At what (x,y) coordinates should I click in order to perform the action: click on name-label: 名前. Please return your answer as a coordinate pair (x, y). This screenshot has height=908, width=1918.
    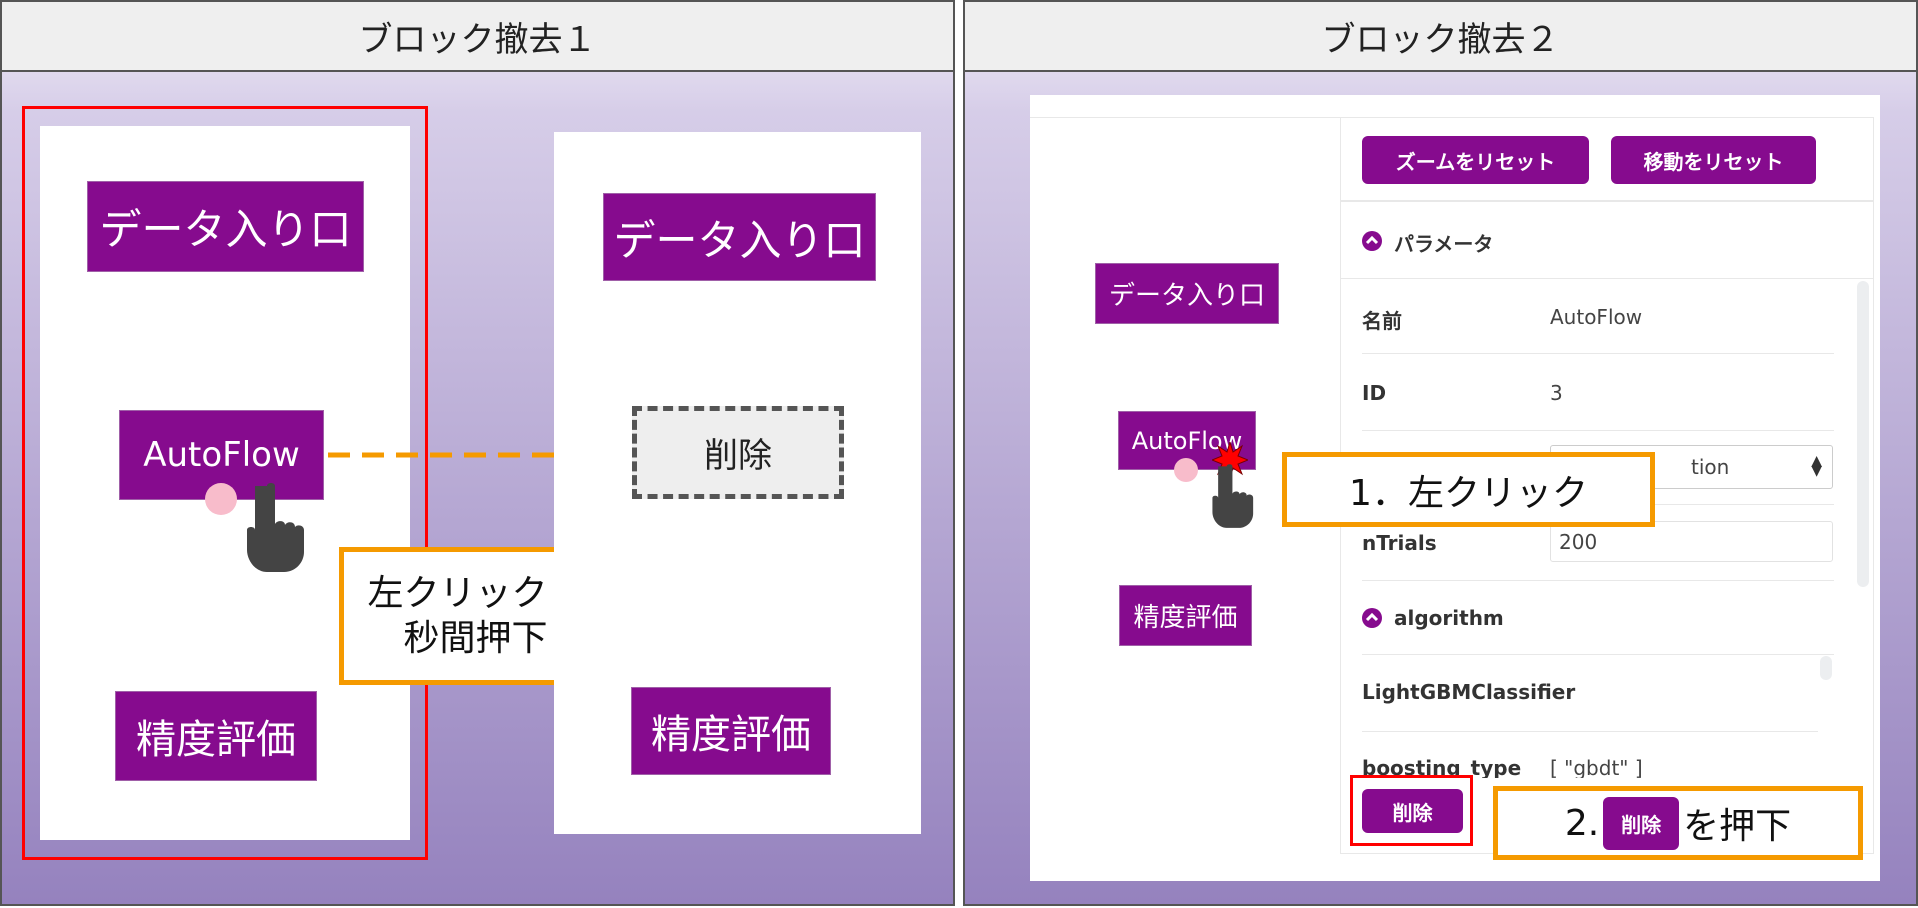
    Looking at the image, I should click on (1382, 321).